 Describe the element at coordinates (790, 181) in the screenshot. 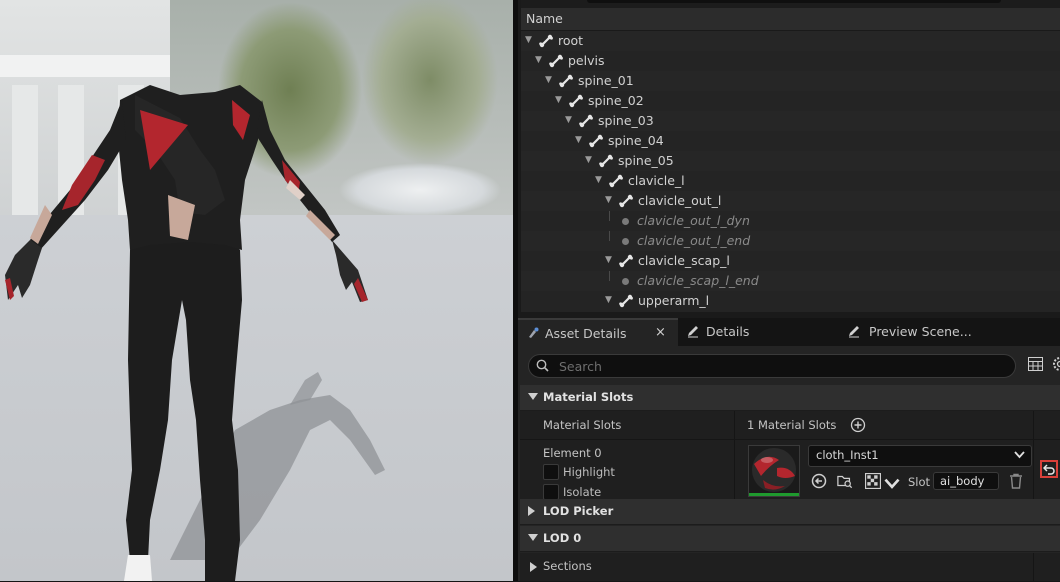

I see `tree-row: ▼ clavicle_l` at that location.